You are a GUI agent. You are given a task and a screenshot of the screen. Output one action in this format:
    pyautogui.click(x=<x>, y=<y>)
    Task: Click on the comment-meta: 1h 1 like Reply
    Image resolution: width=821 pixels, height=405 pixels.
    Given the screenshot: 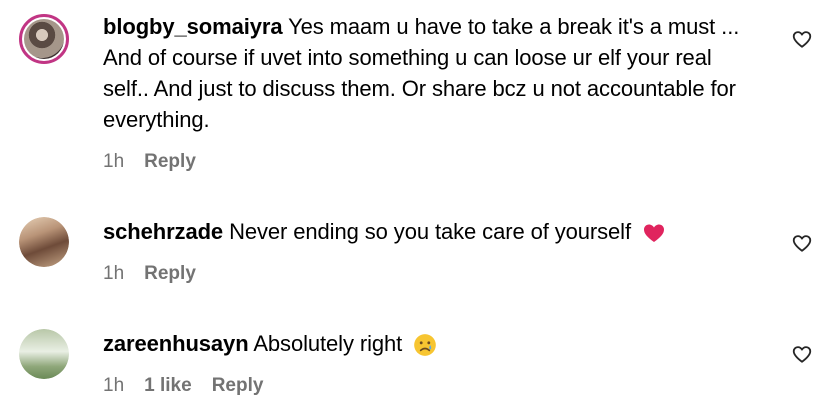 What is the action you would take?
    pyautogui.click(x=183, y=386)
    